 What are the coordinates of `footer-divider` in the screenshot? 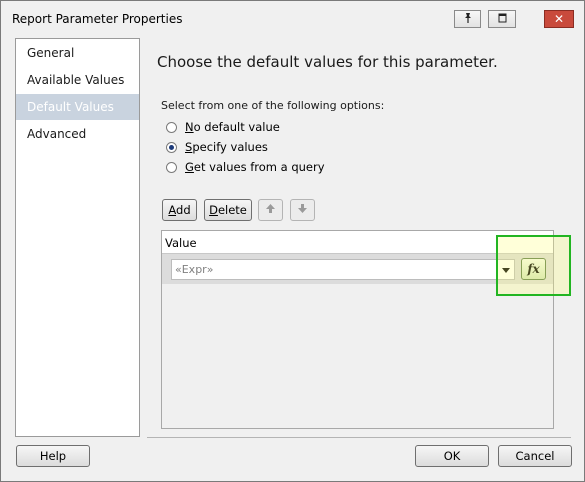 It's located at (359, 437).